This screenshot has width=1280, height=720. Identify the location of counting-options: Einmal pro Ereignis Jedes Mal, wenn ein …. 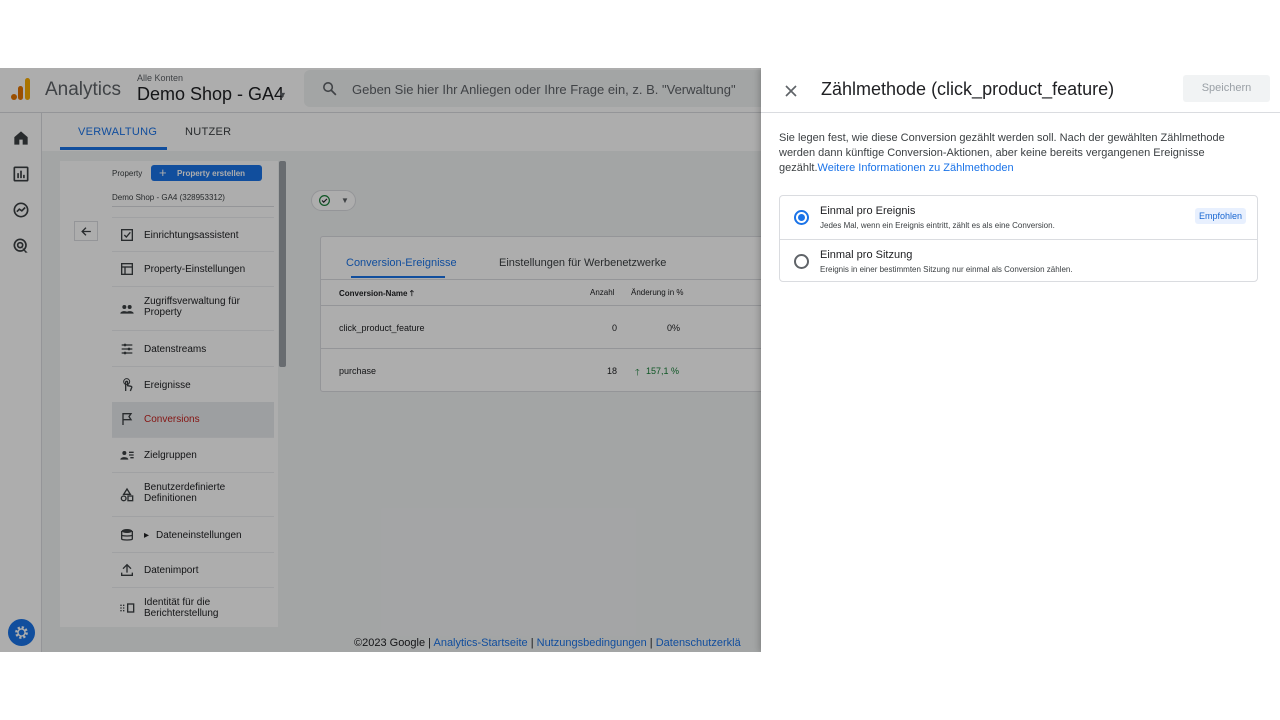
(1018, 238).